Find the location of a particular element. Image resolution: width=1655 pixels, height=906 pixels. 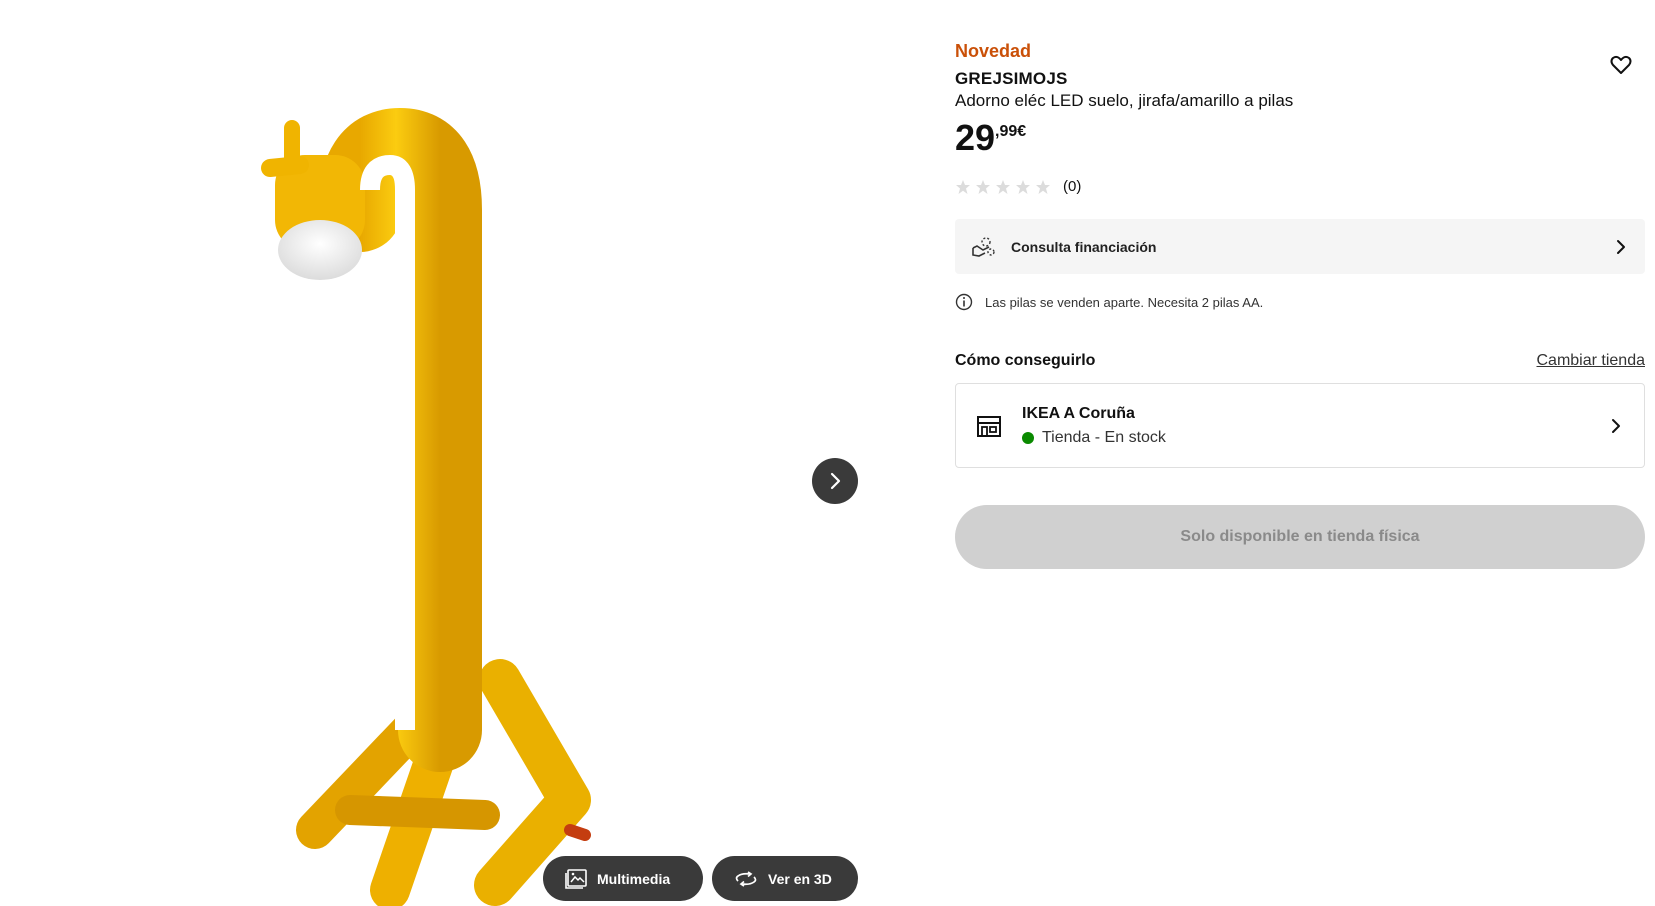

in-stock-indicator is located at coordinates (1028, 437).